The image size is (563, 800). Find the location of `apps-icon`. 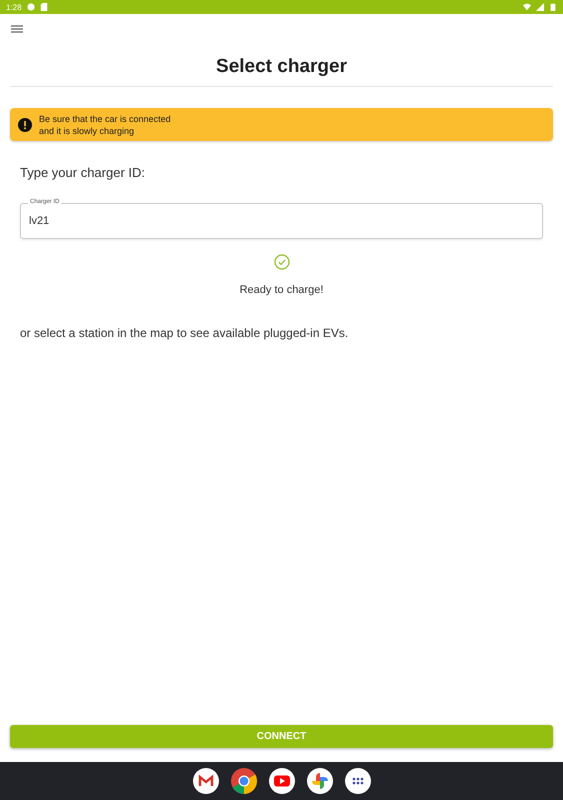

apps-icon is located at coordinates (357, 781).